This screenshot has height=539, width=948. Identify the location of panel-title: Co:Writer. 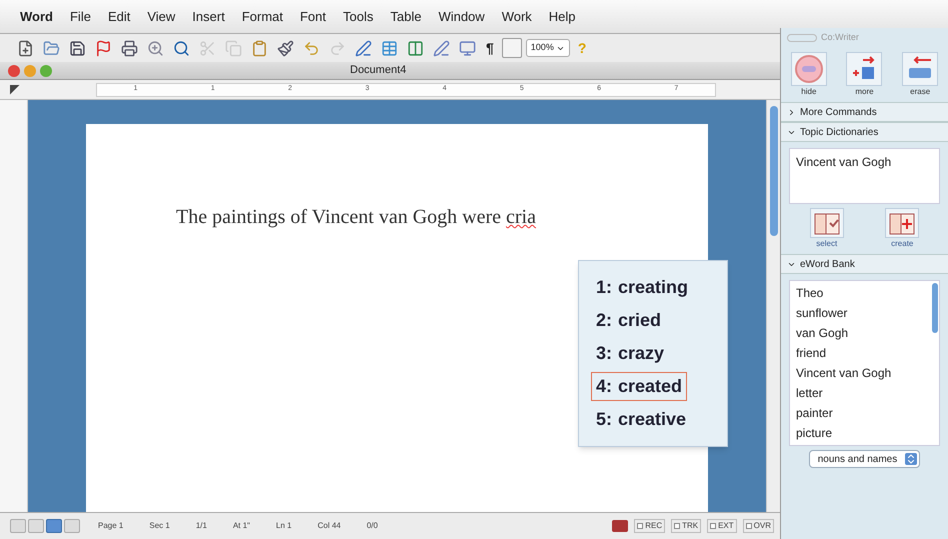
(840, 37).